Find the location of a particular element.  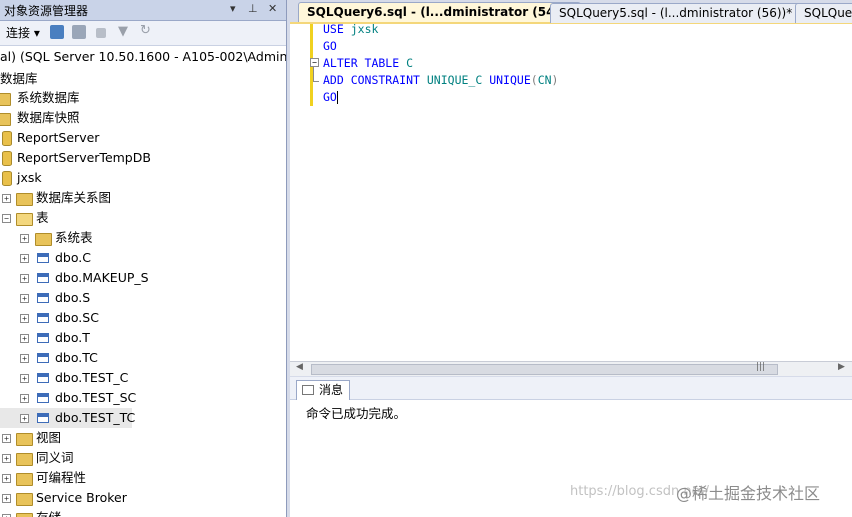

connect-button: 连接 ▾ is located at coordinates (23, 32).